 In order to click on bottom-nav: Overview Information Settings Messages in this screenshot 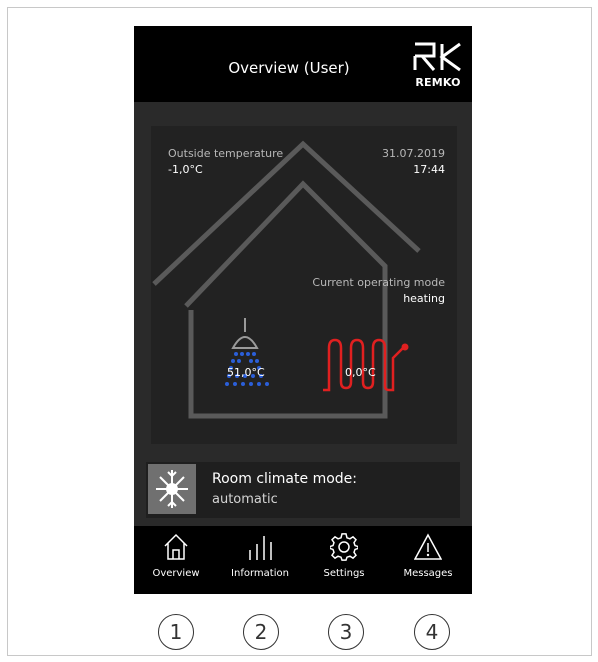, I will do `click(303, 560)`.